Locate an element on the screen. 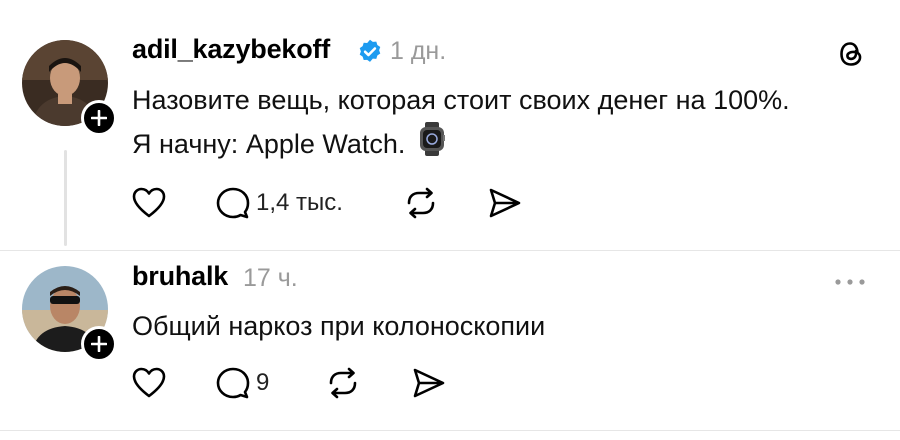  reply-count: 1,4 тыс. is located at coordinates (299, 202).